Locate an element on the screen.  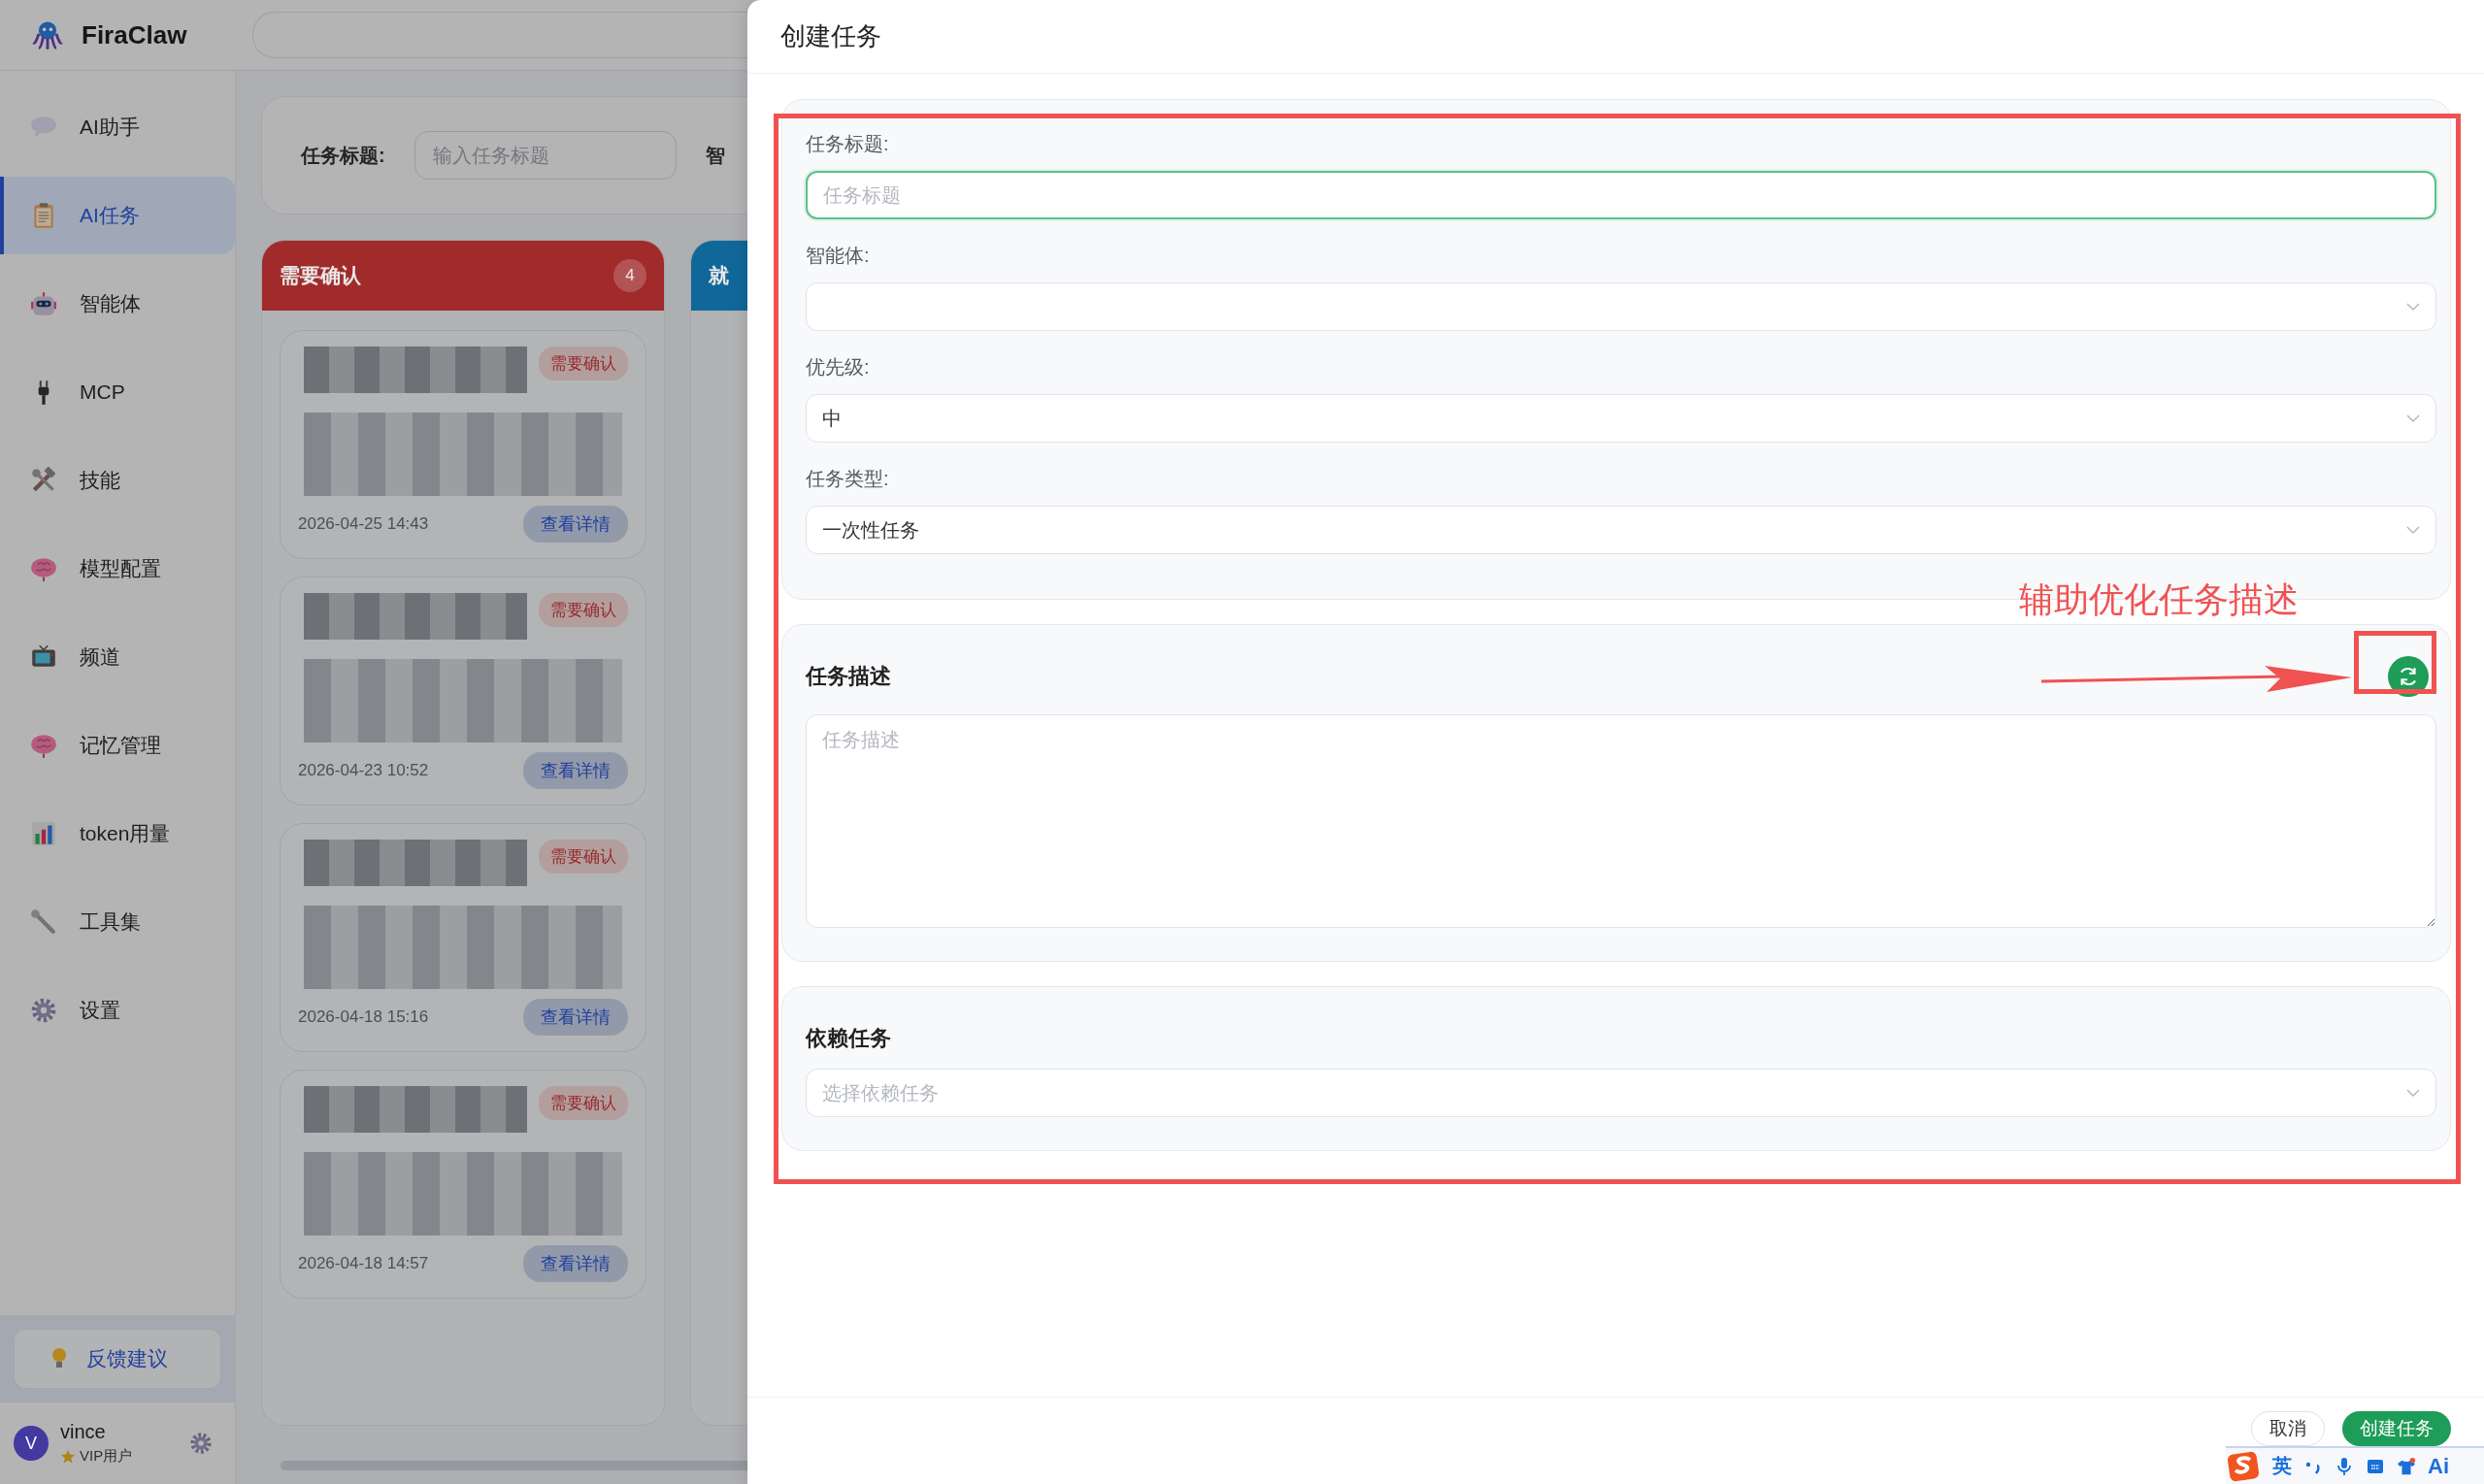
sidebar-item: 频道 is located at coordinates (117, 657).